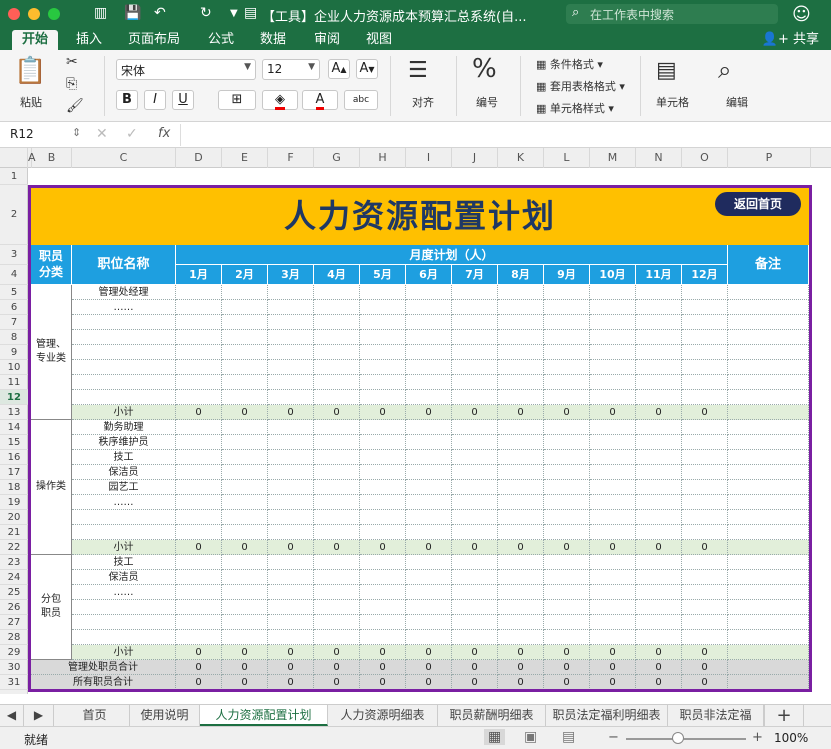 This screenshot has width=831, height=749. I want to click on cut-icon: ✂, so click(72, 62).